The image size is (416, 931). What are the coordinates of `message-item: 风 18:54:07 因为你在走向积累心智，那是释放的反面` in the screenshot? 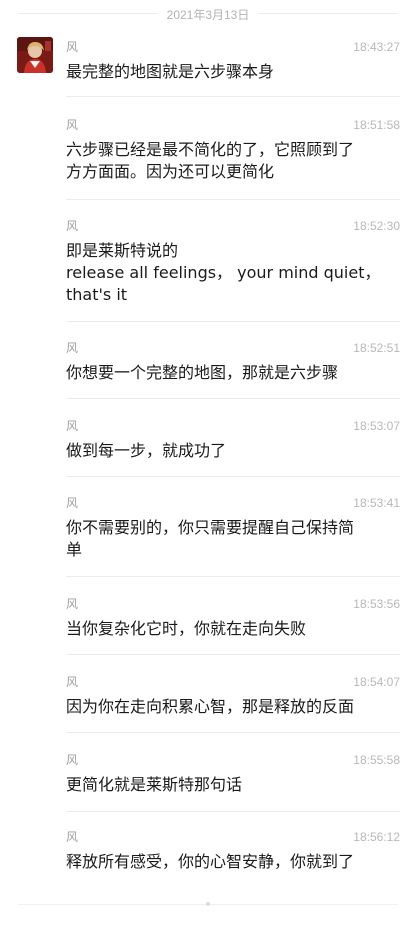 It's located at (233, 703).